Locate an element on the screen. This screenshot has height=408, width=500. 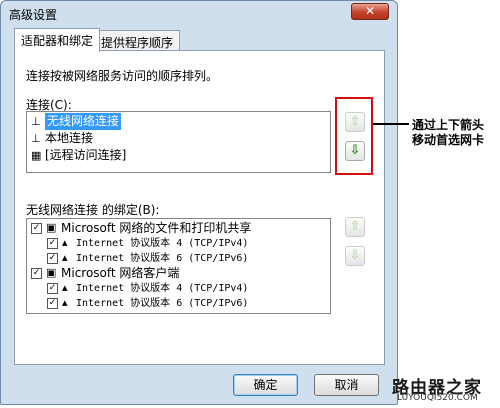
remote-access-icon: ▦ is located at coordinates (36, 155).